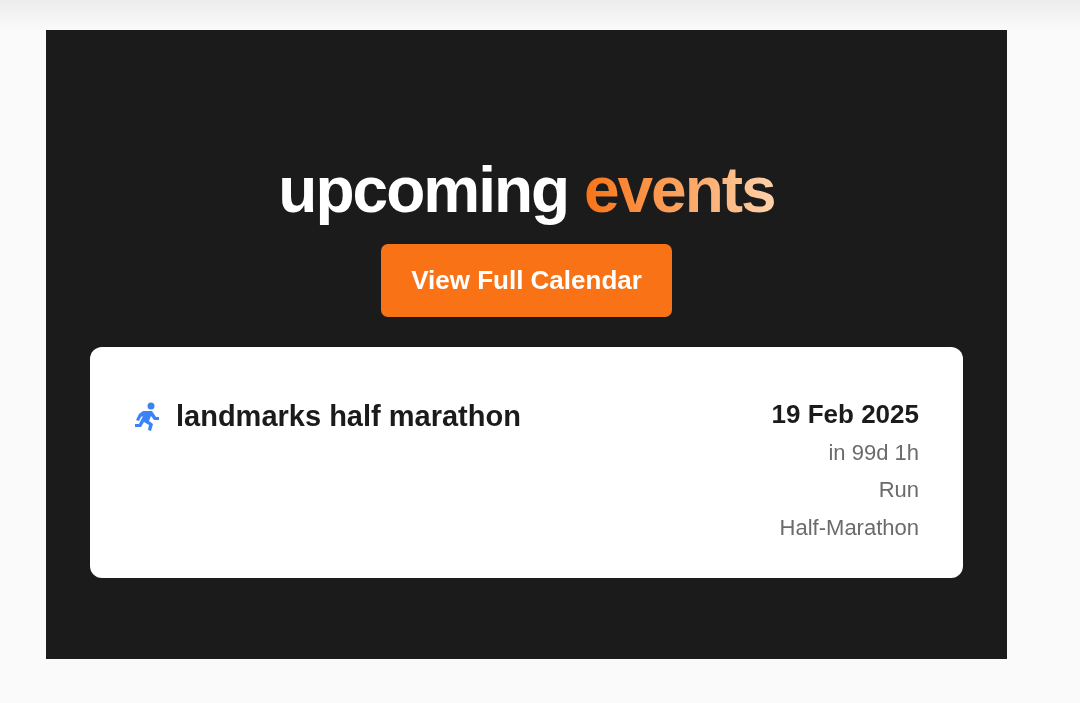  I want to click on view-calendar-button: View Full Calendar, so click(526, 280).